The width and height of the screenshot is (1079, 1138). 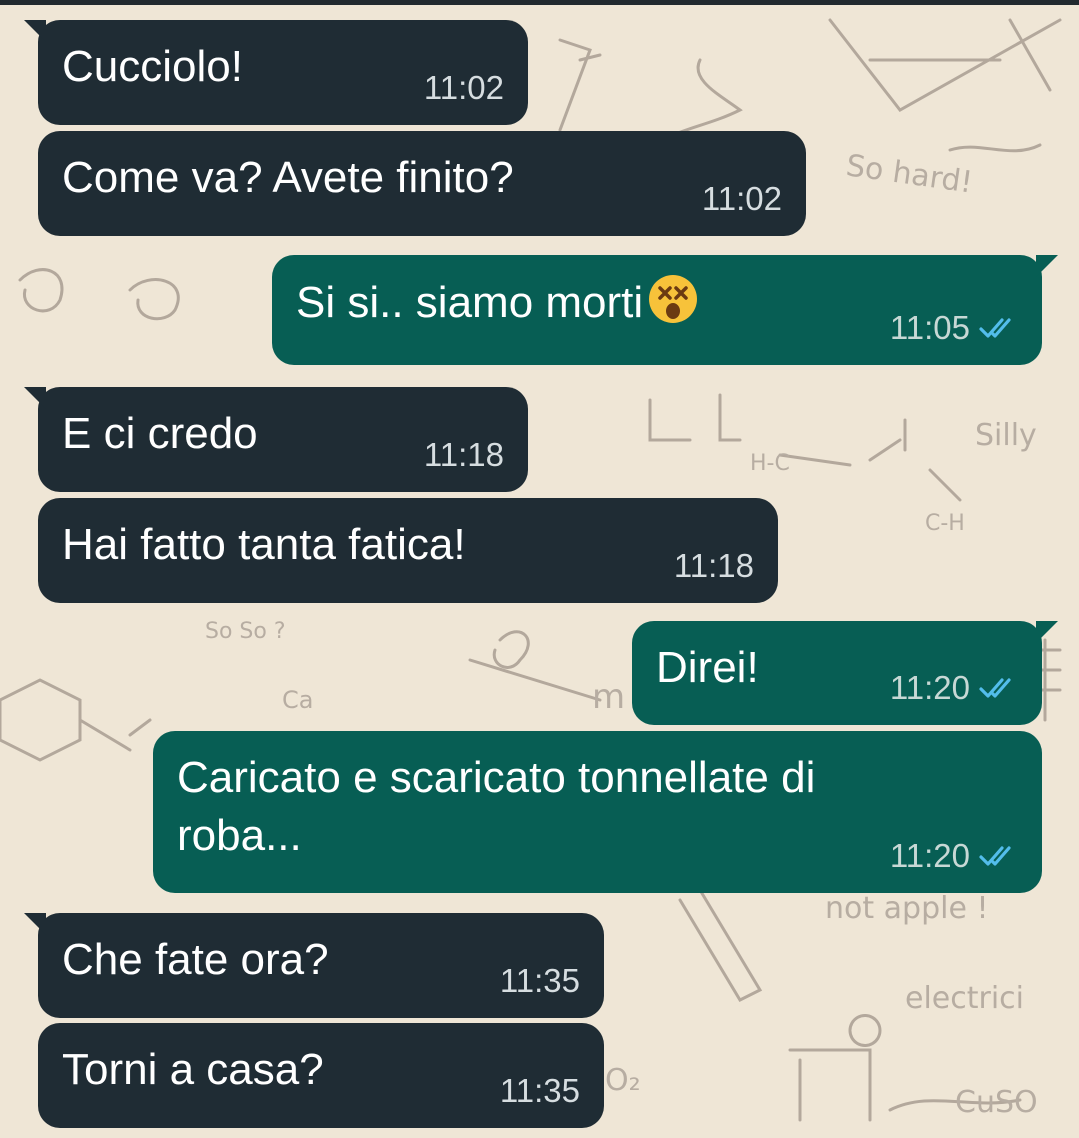 I want to click on doodle-c-h: C-H, so click(x=945, y=523).